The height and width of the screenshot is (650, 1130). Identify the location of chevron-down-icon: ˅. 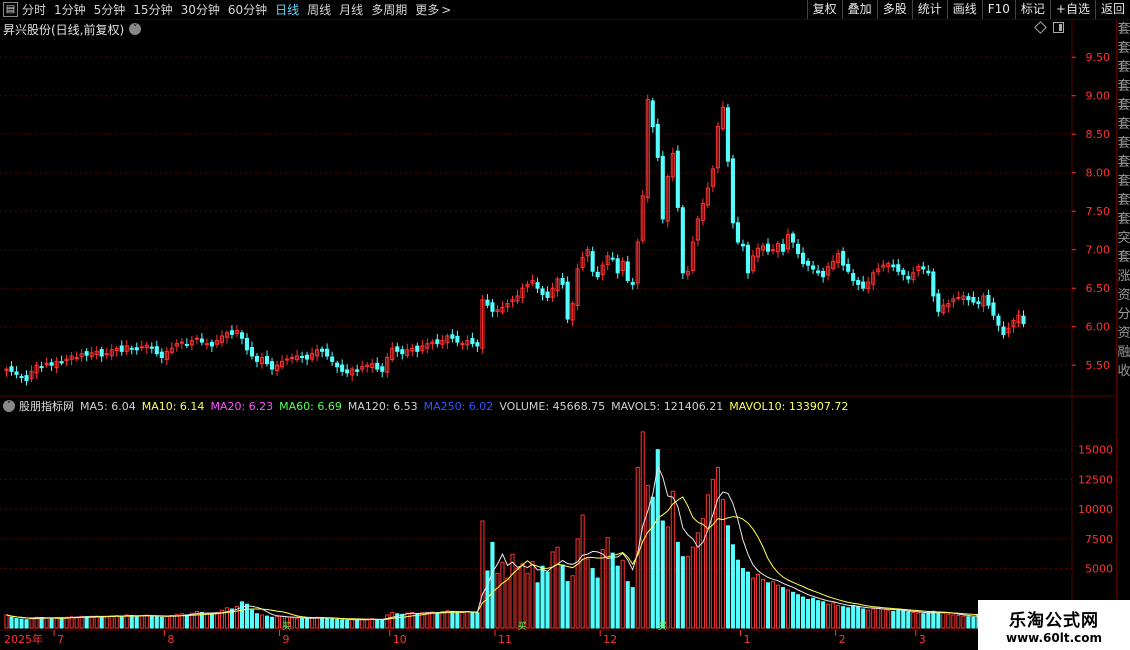
(9, 406).